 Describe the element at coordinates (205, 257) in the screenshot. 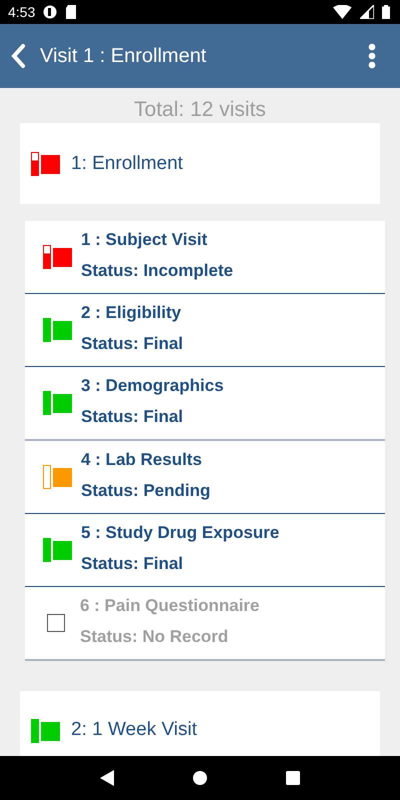

I see `form-row: 1 : Subject Visit Status: Incomplete` at that location.